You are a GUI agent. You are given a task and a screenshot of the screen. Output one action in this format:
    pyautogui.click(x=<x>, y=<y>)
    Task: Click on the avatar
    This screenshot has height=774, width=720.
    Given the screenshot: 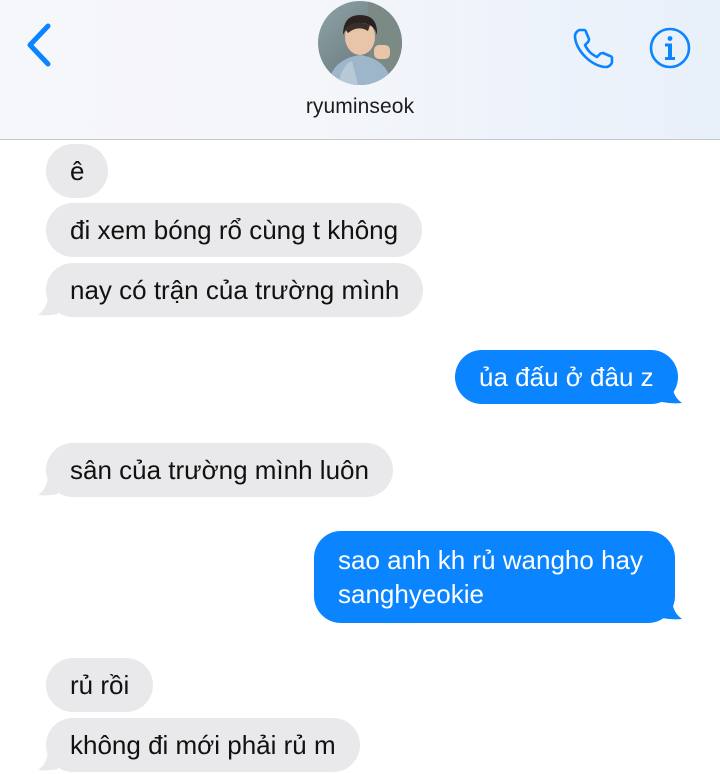 What is the action you would take?
    pyautogui.click(x=360, y=43)
    